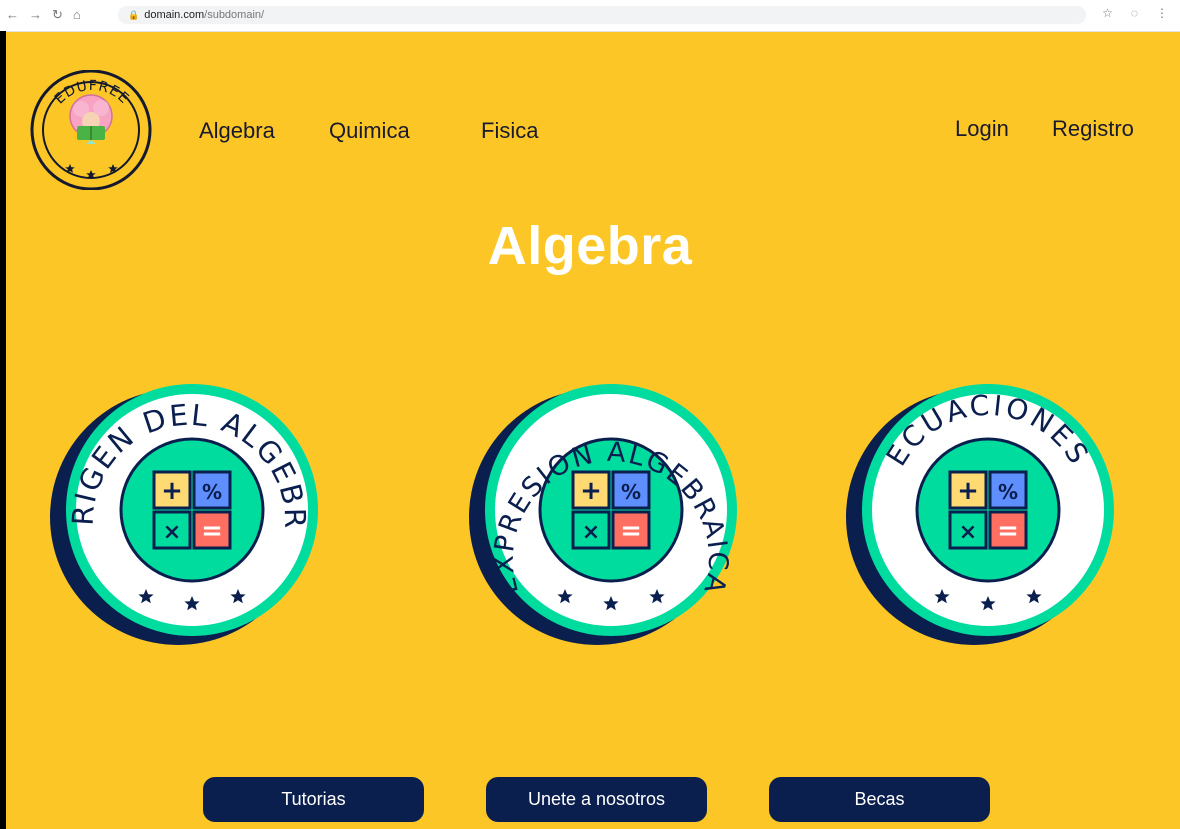 Image resolution: width=1180 pixels, height=829 pixels. I want to click on back-icon: ←, so click(12, 15).